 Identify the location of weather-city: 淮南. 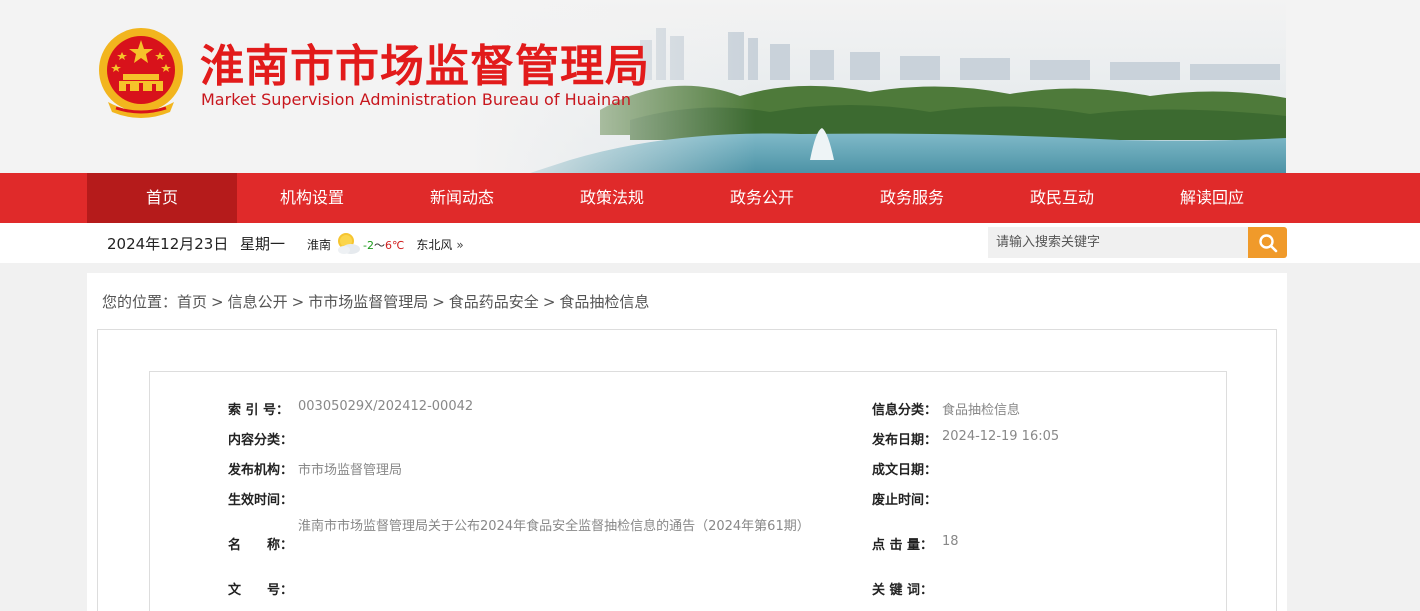
(319, 245).